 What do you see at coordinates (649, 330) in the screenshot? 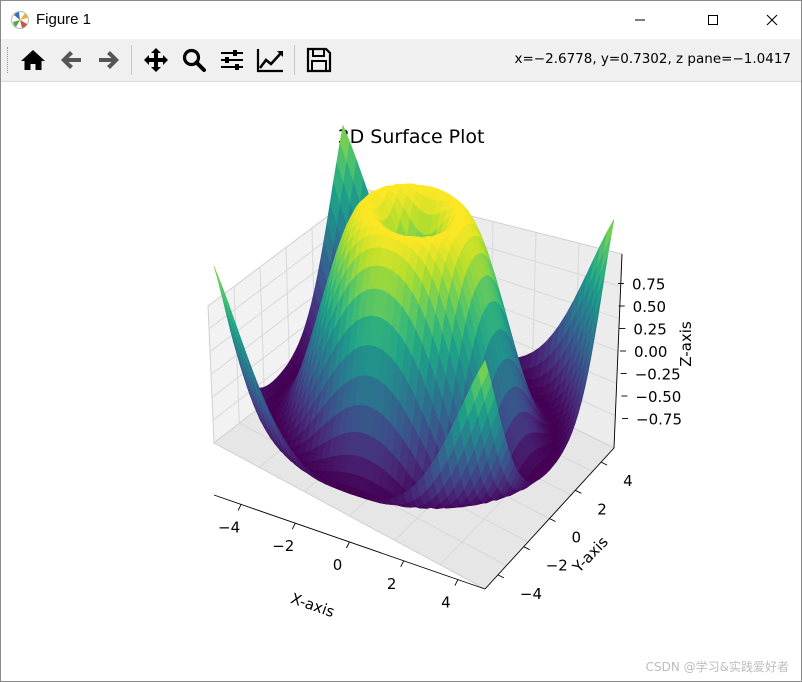
I see `z-tick-label: 0.25` at bounding box center [649, 330].